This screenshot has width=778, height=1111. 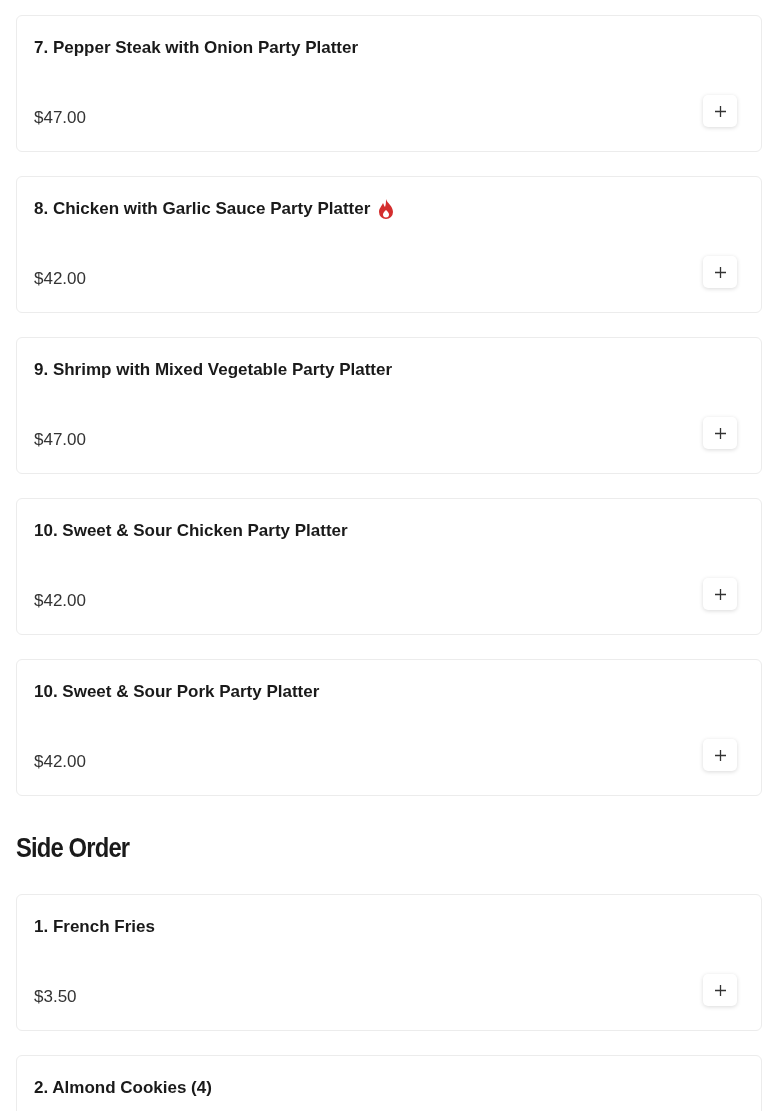 I want to click on item-name: 1. French Fries, so click(x=94, y=927).